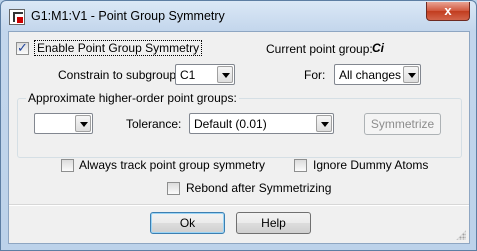  I want to click on always-track-label: Always track point group symmetry, so click(172, 165).